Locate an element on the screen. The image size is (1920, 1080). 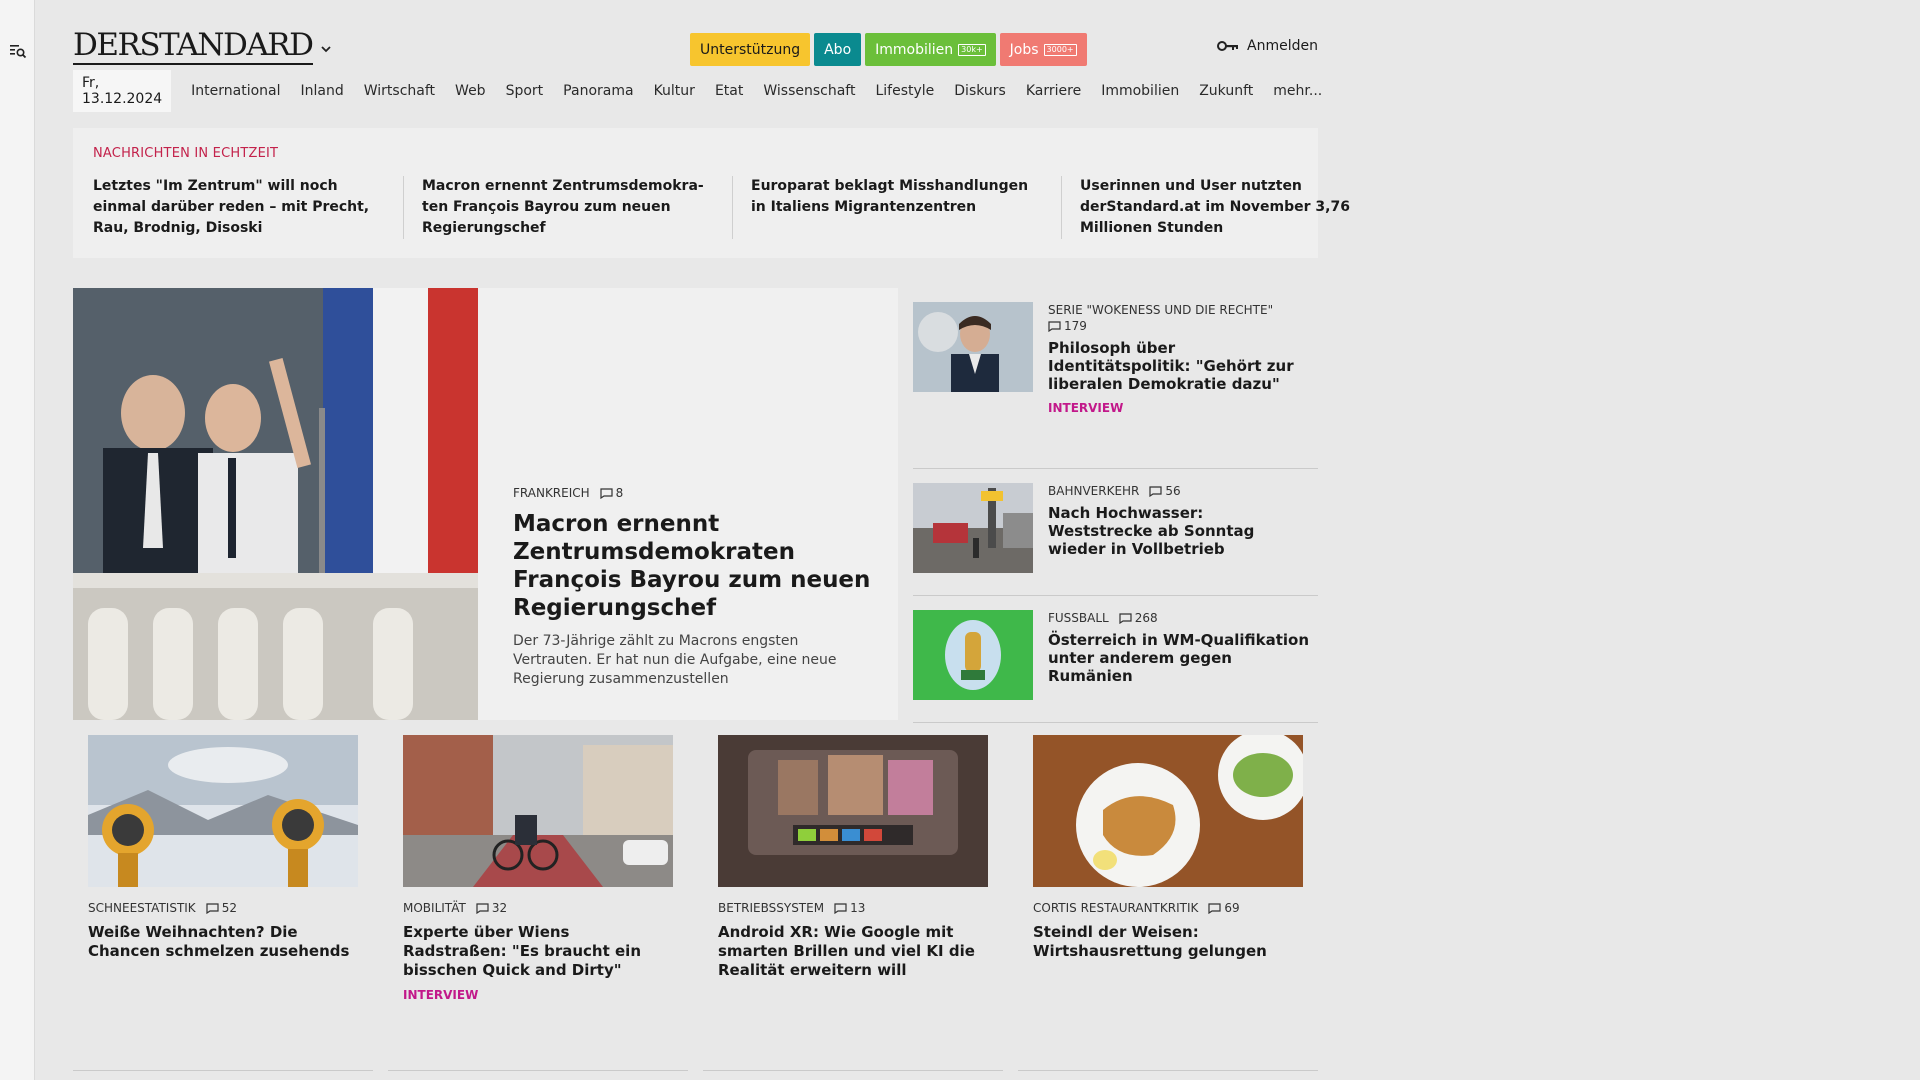
comment-count: 69 is located at coordinates (1224, 908).